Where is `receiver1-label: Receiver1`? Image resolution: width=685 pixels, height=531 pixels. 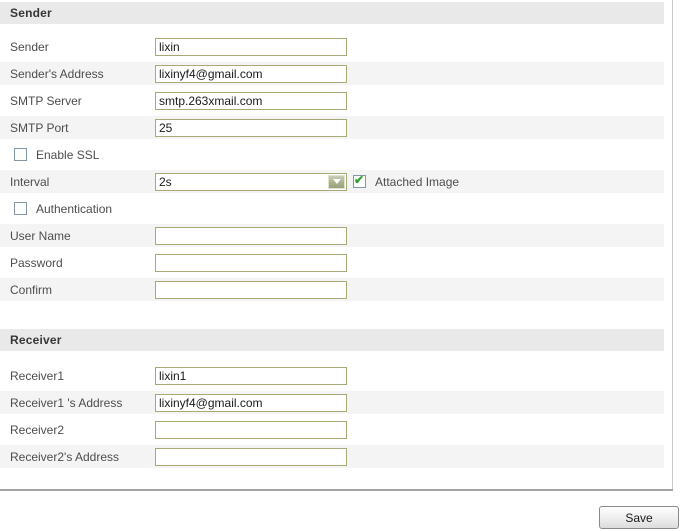 receiver1-label: Receiver1 is located at coordinates (37, 375).